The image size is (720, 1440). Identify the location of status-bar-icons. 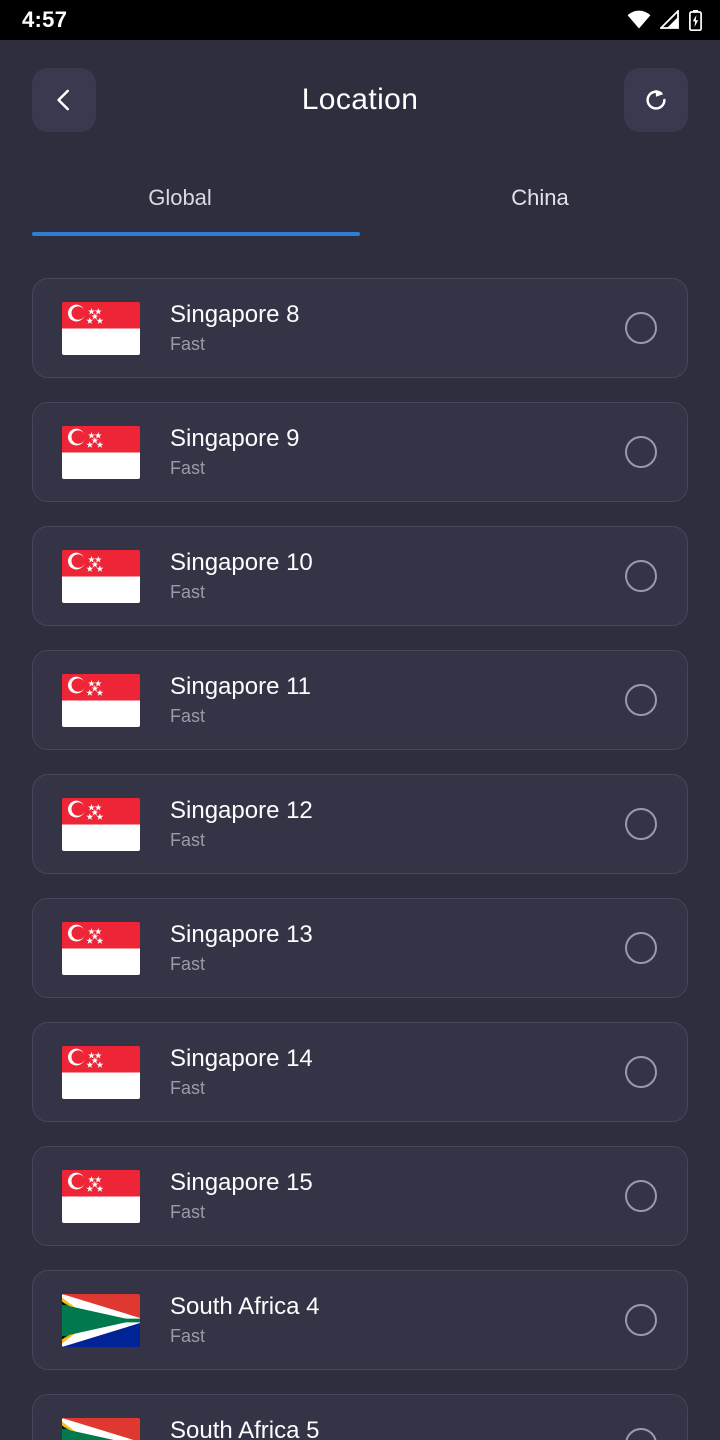
(664, 20).